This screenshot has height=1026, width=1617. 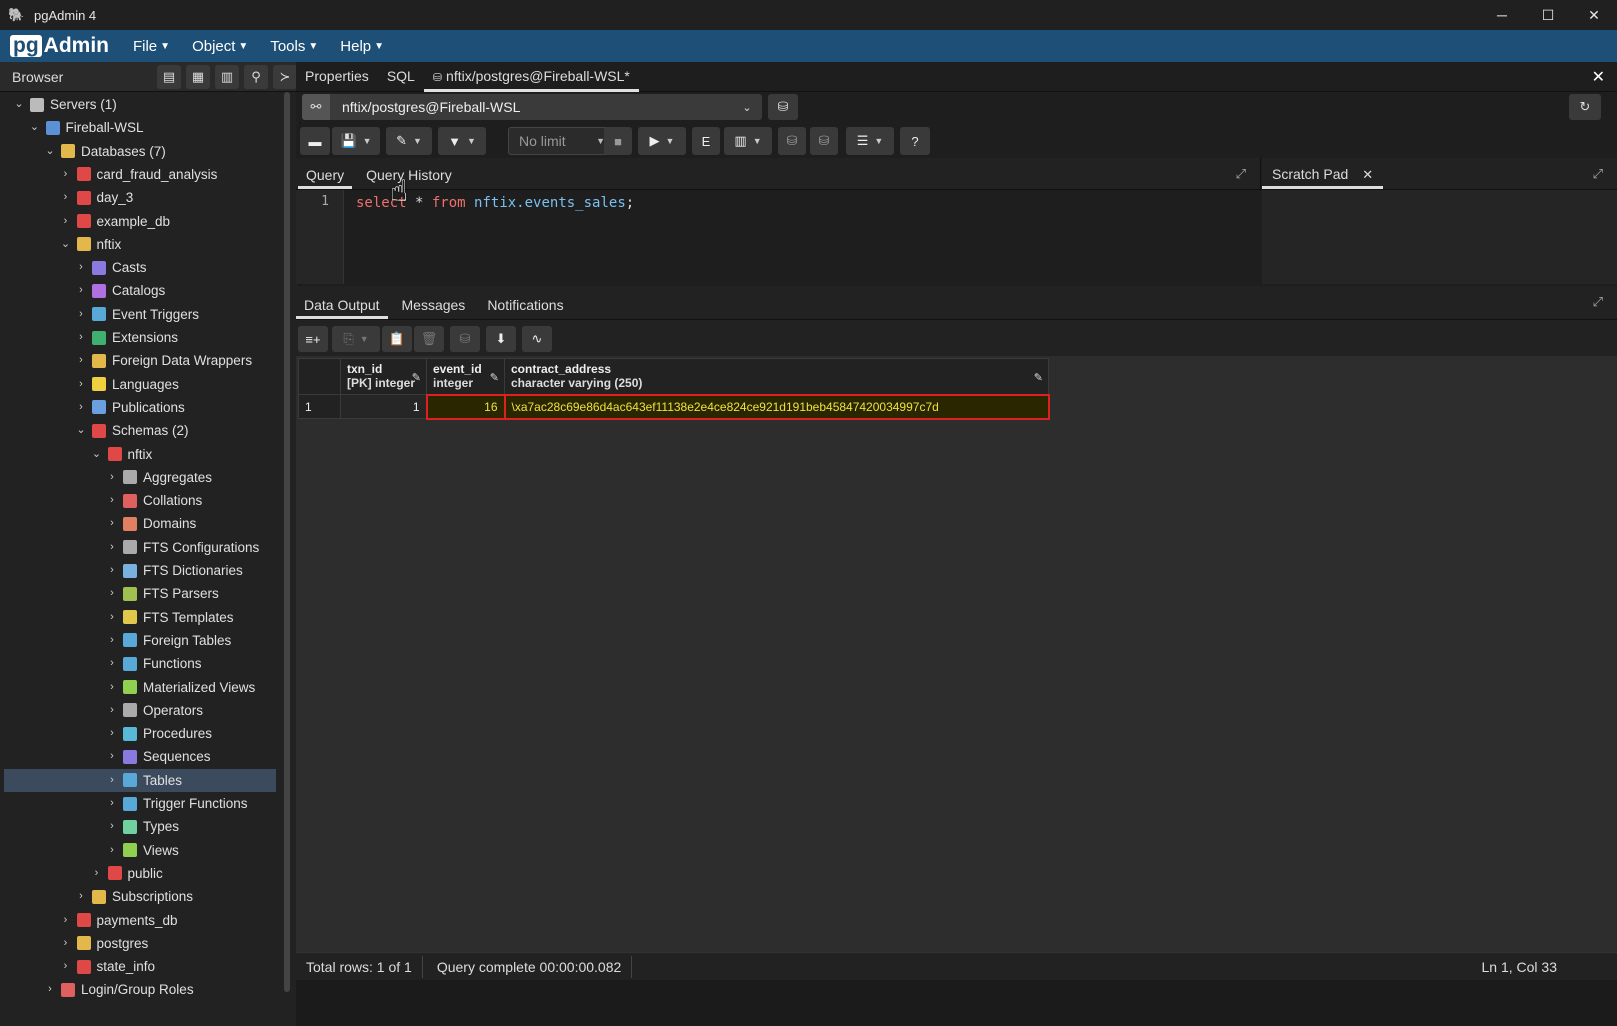 What do you see at coordinates (198, 76) in the screenshot?
I see `view-data-icon: ▦` at bounding box center [198, 76].